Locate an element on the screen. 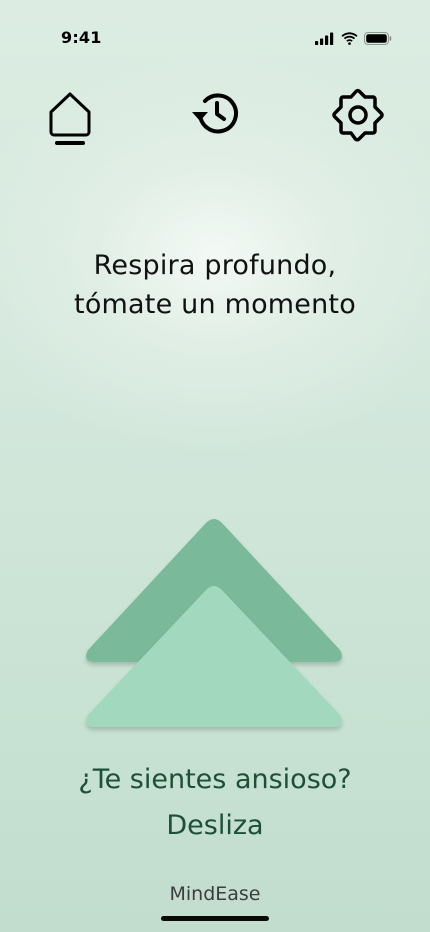  prompt-question: ¿Te sientes ansioso? is located at coordinates (215, 779).